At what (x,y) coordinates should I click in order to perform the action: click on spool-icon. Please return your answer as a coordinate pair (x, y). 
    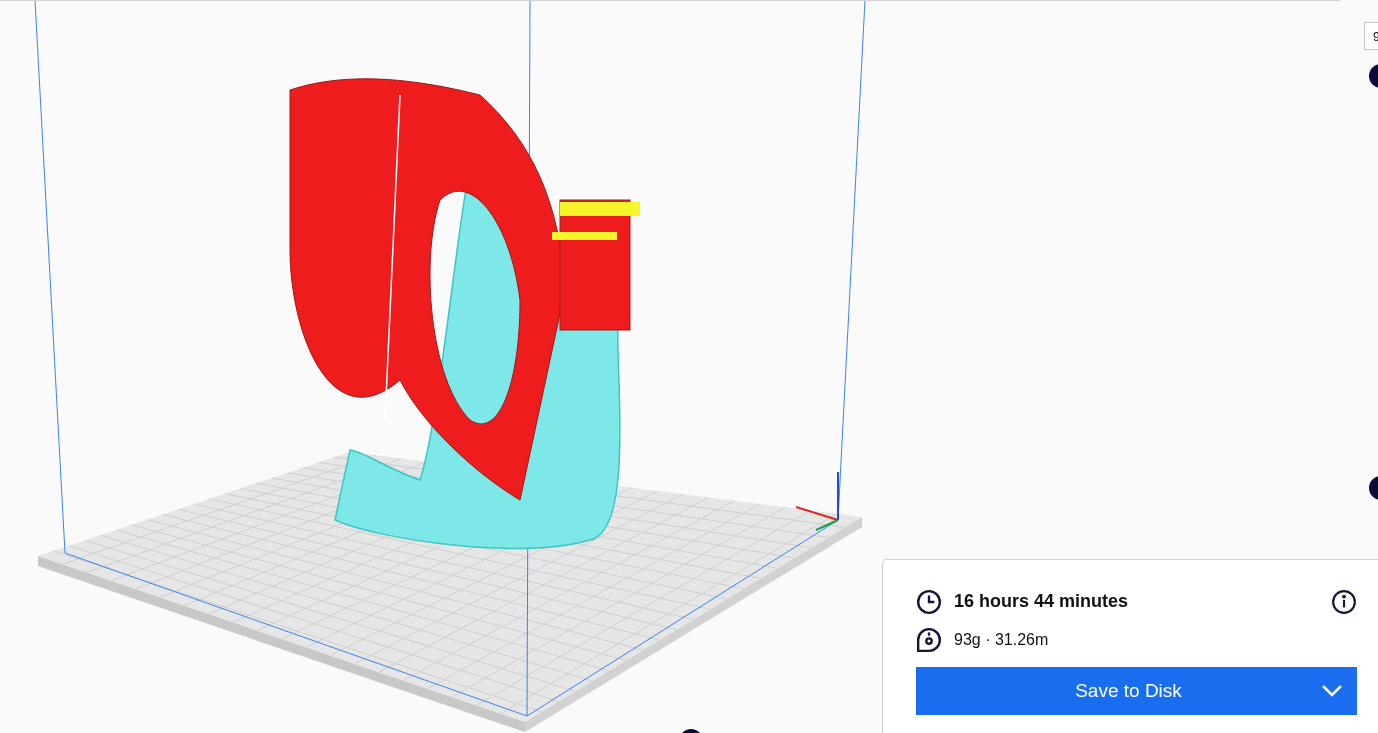
    Looking at the image, I should click on (929, 640).